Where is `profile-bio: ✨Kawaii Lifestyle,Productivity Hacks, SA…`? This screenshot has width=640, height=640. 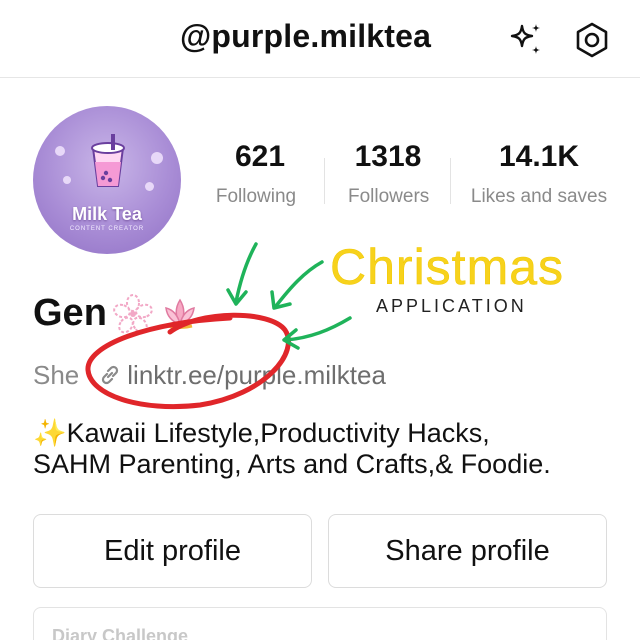
profile-bio: ✨Kawaii Lifestyle,Productivity Hacks, SA… is located at coordinates (328, 449).